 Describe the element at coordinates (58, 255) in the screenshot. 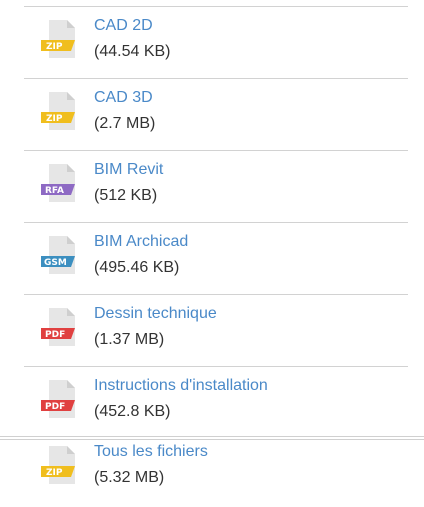

I see `gsm-file-icon: GSM` at that location.